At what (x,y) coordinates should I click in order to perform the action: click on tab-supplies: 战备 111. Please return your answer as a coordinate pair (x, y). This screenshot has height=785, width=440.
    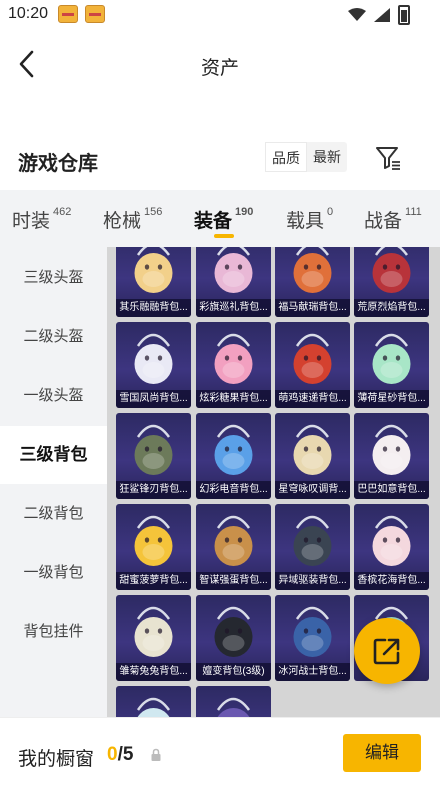
    Looking at the image, I should click on (393, 219).